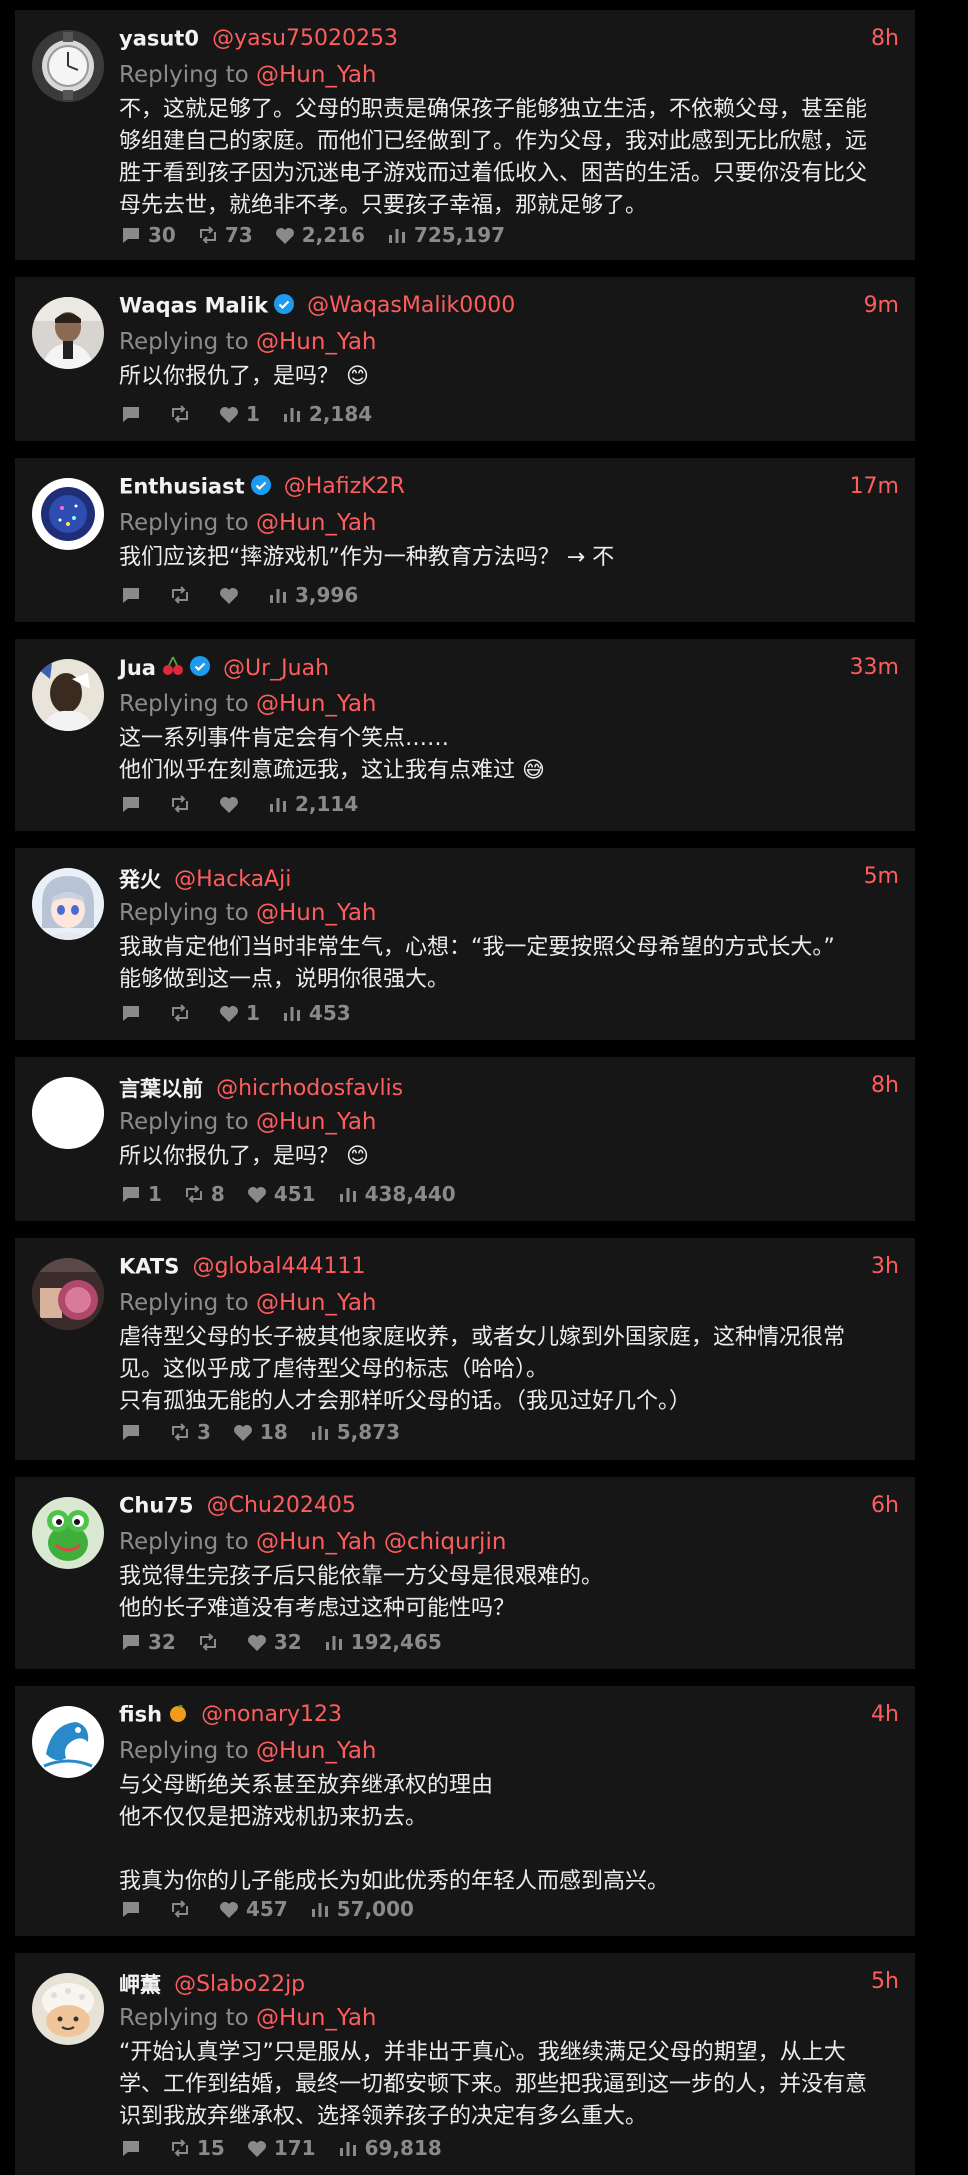  I want to click on comment-button: 1, so click(140, 1194).